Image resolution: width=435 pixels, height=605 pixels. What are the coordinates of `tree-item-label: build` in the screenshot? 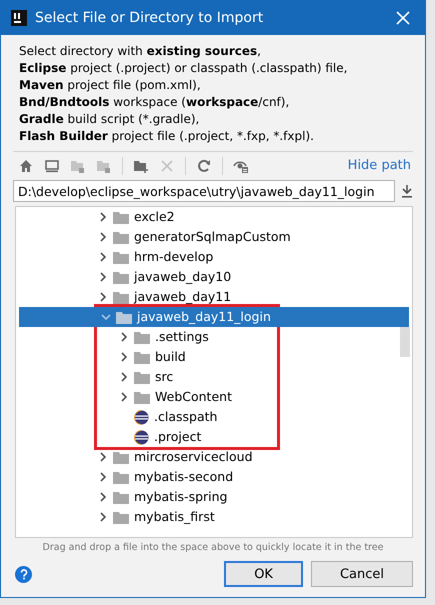 It's located at (170, 357).